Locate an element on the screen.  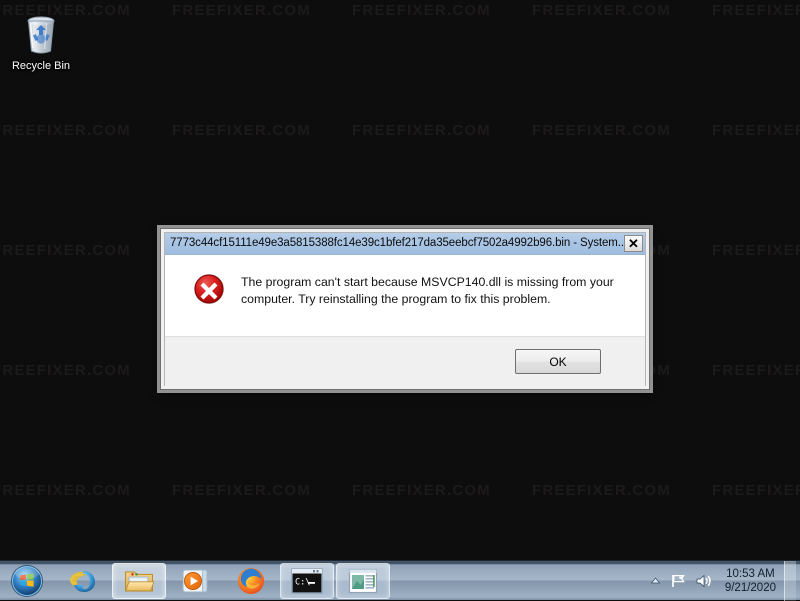
show-hidden-icons-chevron-up-icon is located at coordinates (655, 580).